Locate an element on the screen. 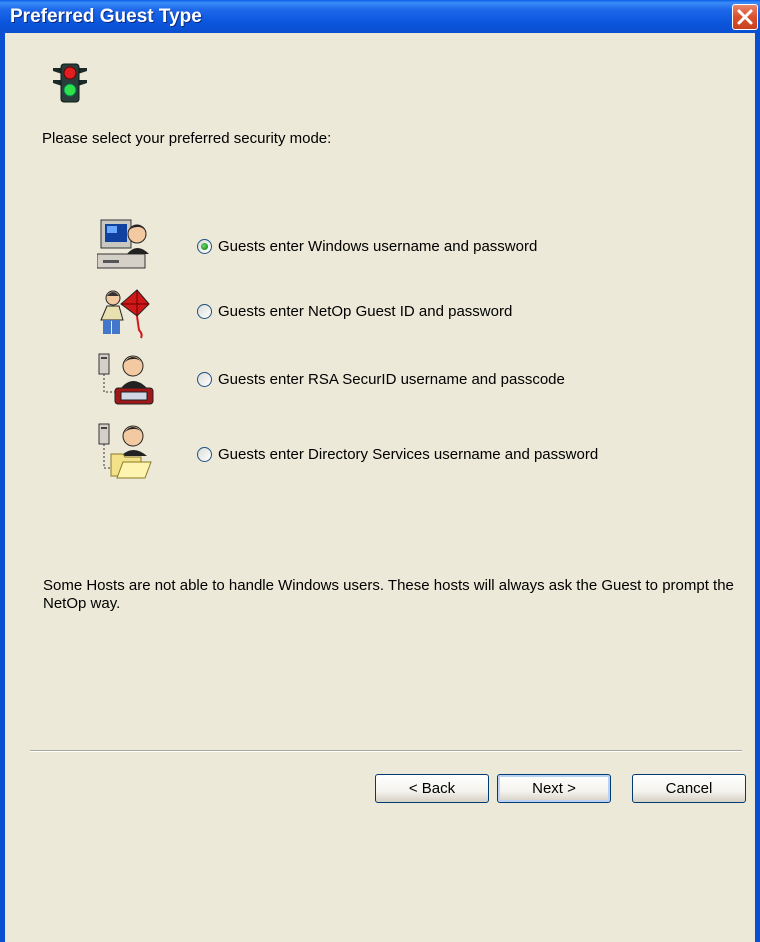 This screenshot has height=942, width=760. radio-rsa-securid is located at coordinates (204, 379).